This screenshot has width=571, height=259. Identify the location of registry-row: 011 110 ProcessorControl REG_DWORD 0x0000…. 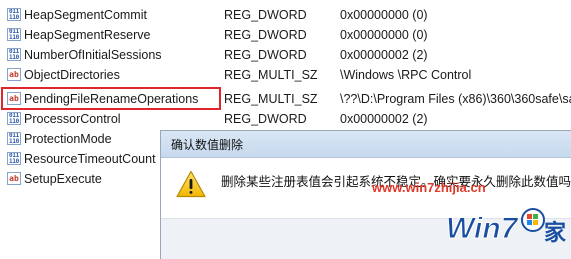
(285, 119).